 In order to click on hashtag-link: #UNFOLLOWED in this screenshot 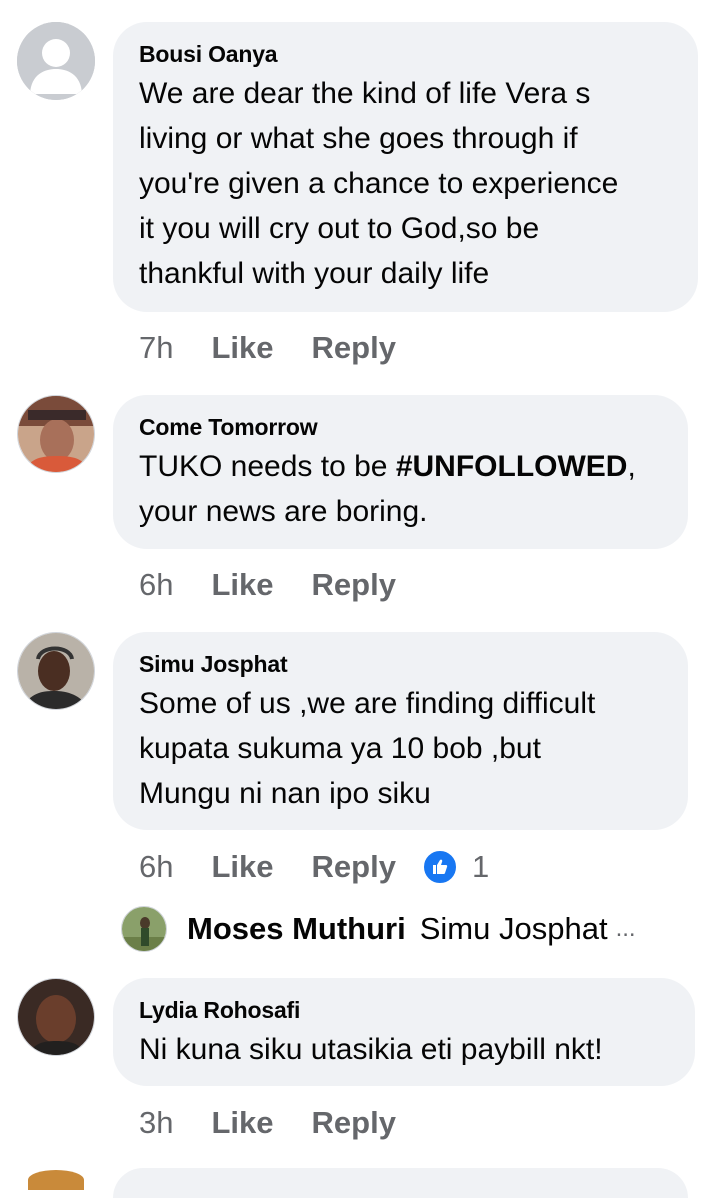, I will do `click(512, 466)`.